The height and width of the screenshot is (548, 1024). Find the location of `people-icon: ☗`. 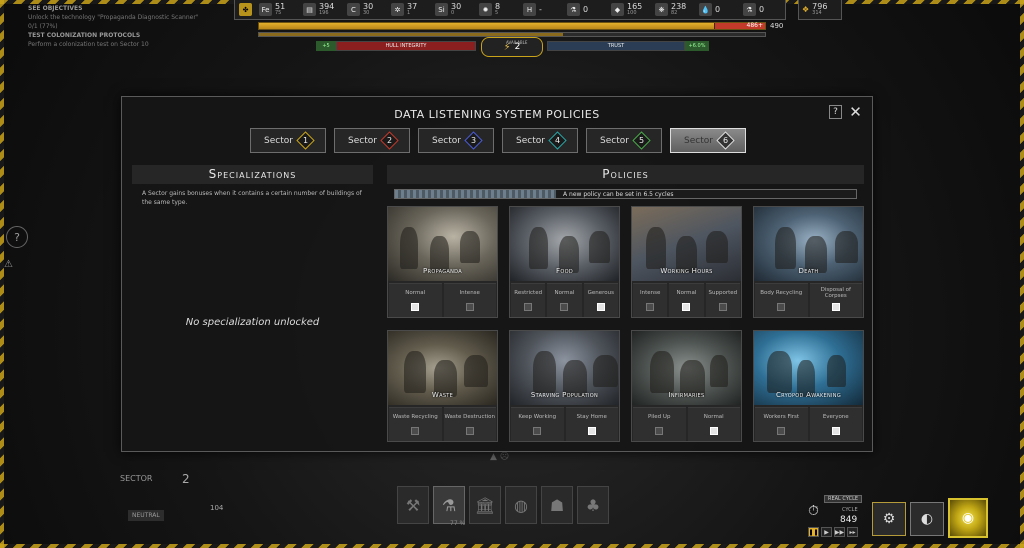

people-icon: ☗ is located at coordinates (557, 505).